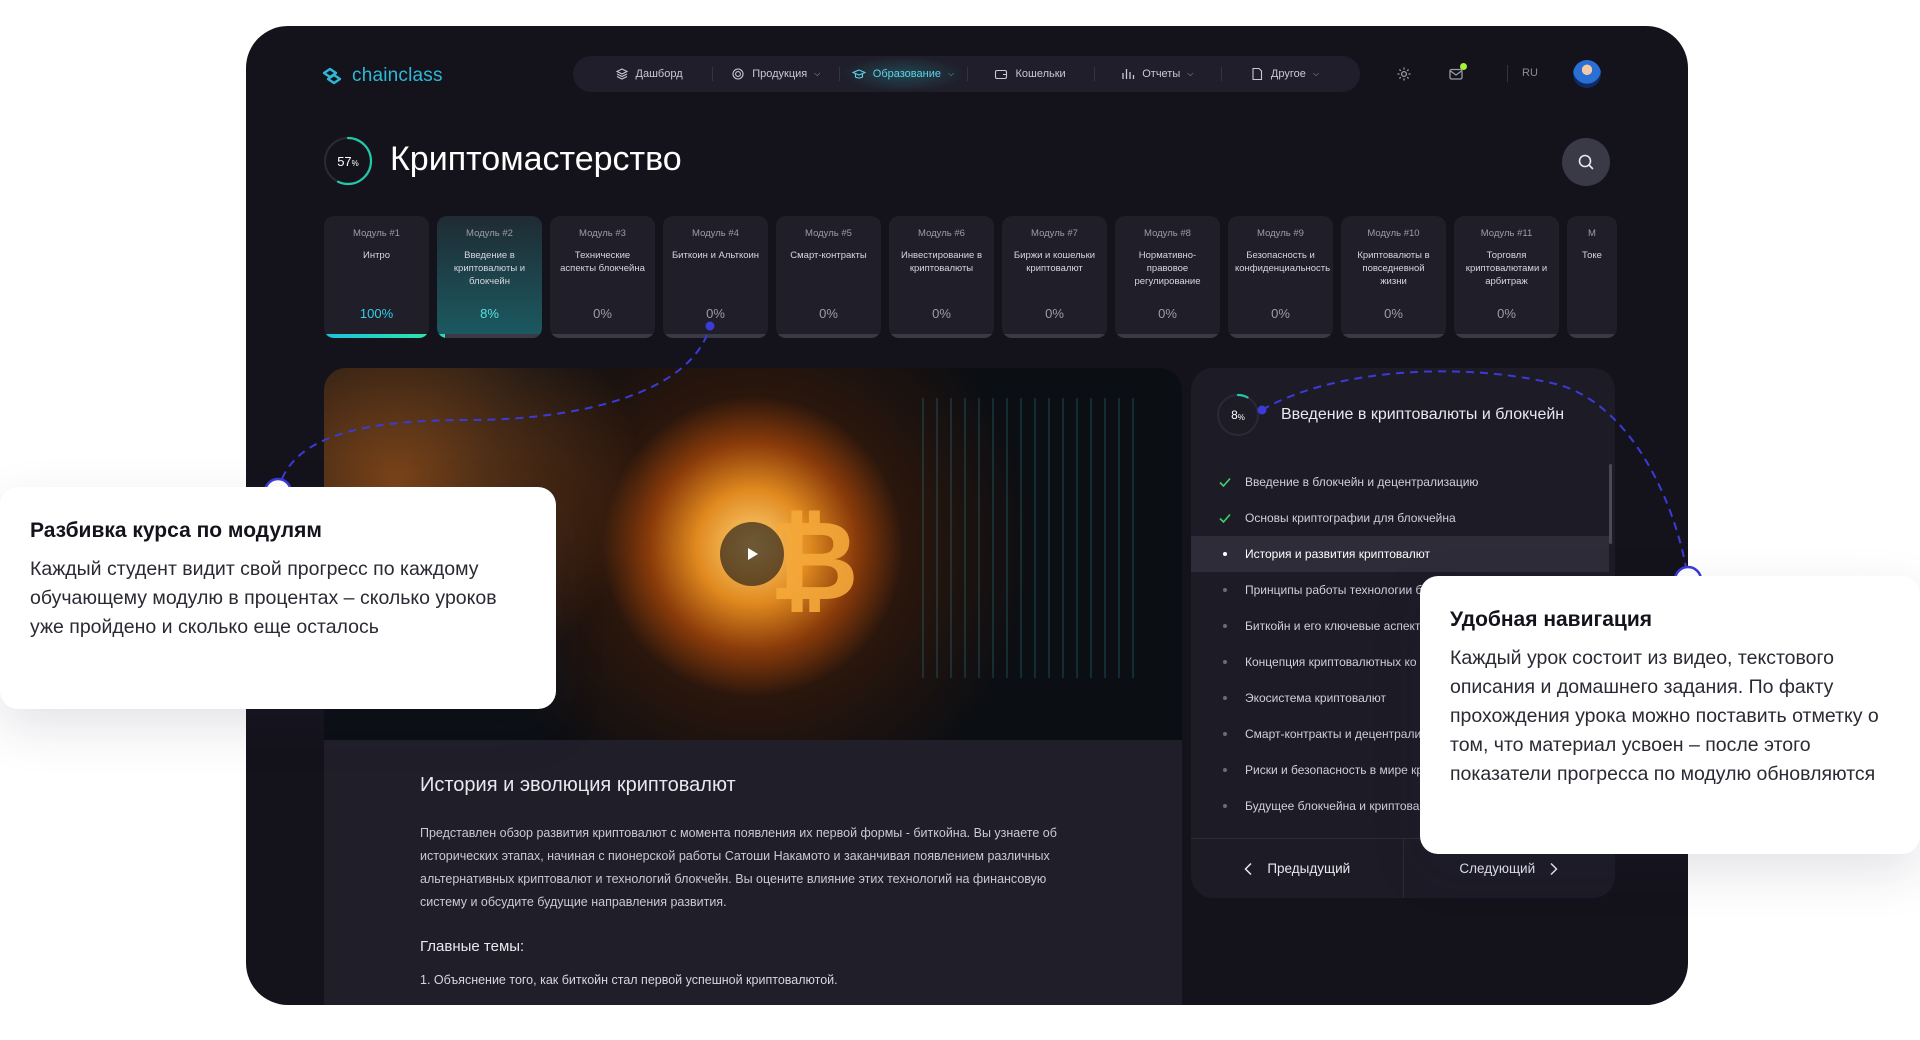  I want to click on module-title: Смарт-контракты, so click(828, 255).